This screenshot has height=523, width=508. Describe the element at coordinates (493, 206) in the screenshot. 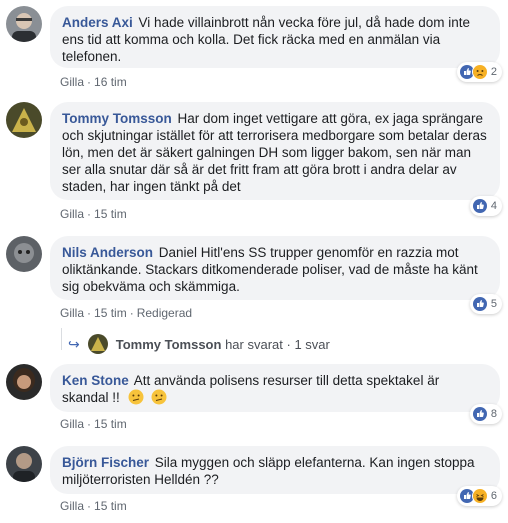

I see `reaction-count: 4` at that location.